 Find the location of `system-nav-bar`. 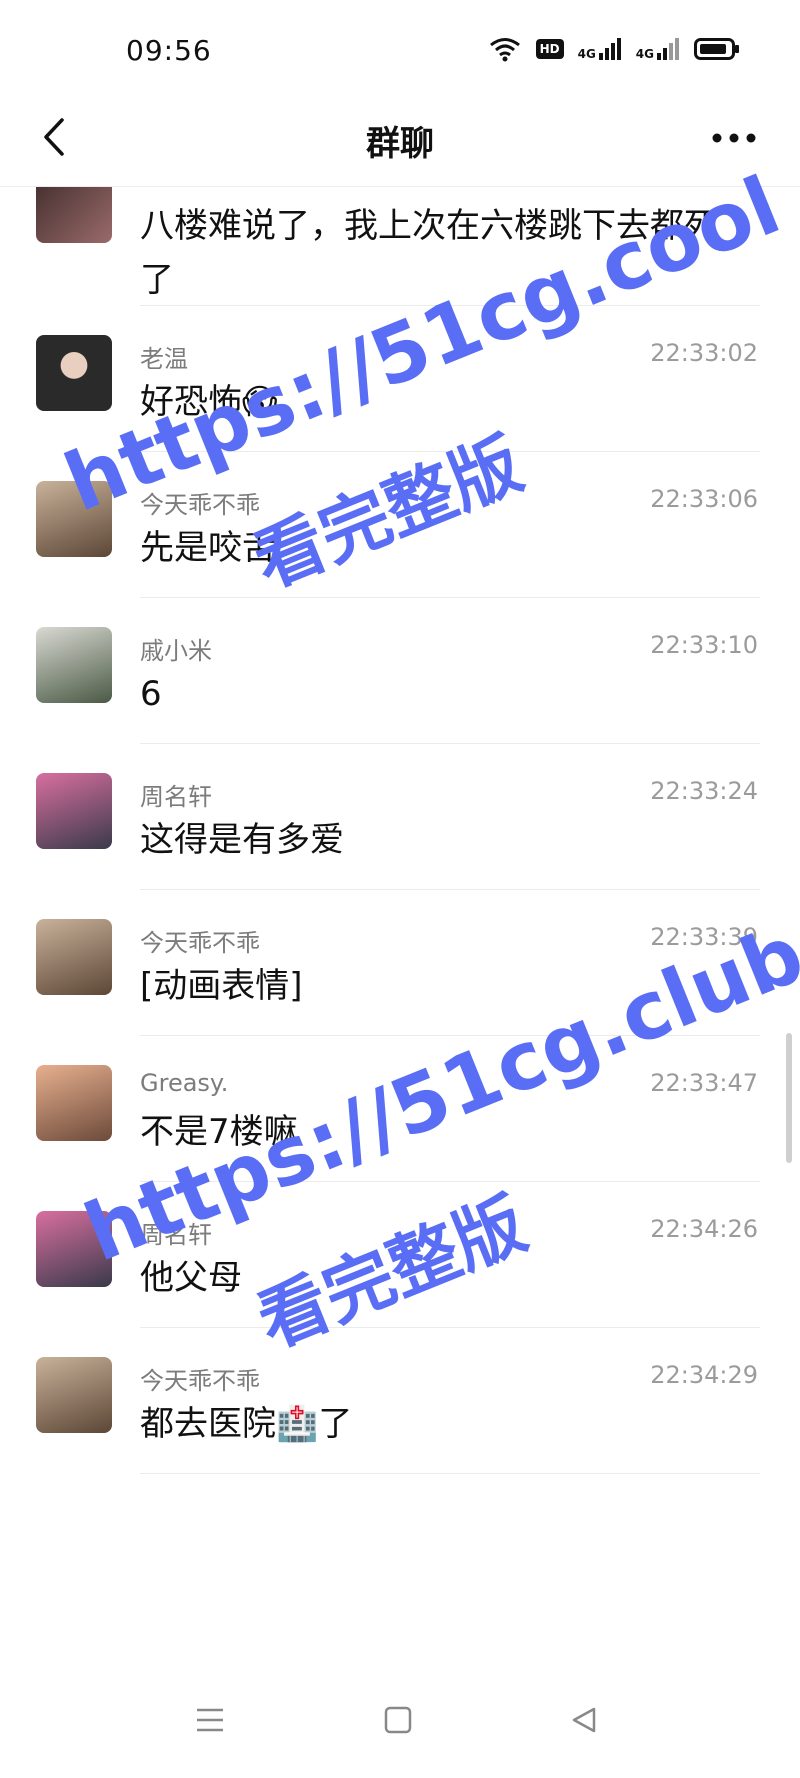

system-nav-bar is located at coordinates (400, 1719).